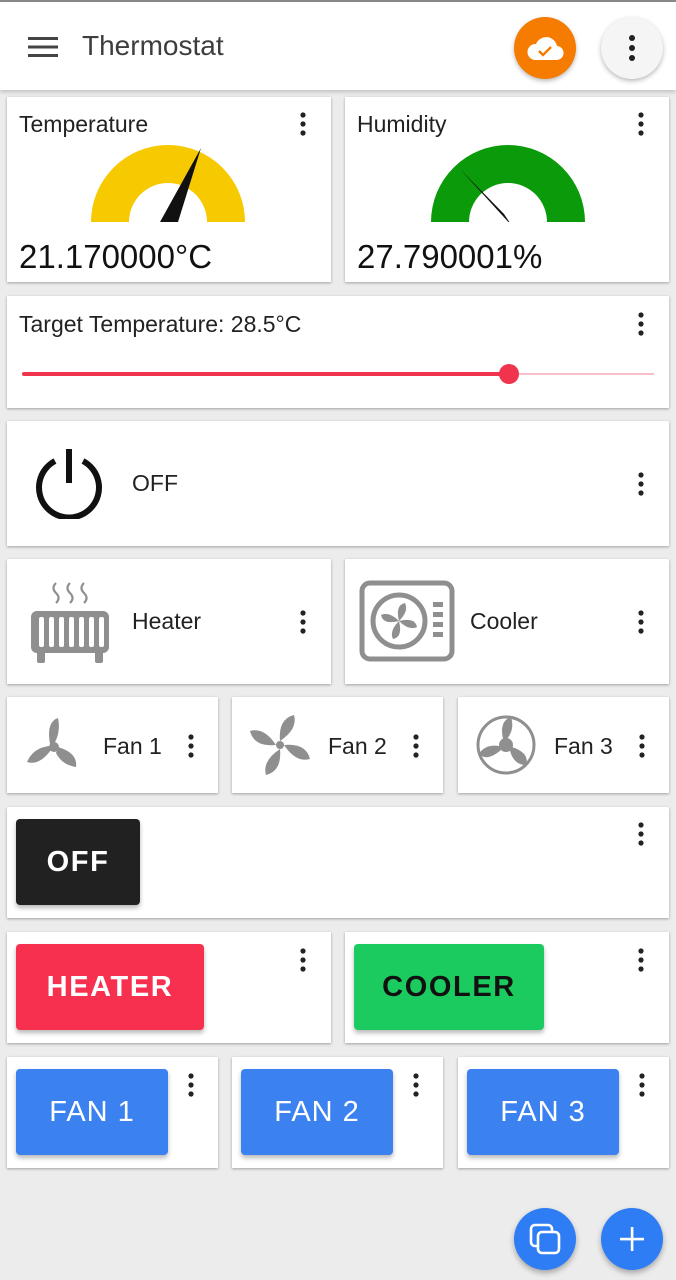 This screenshot has height=1280, width=676. I want to click on fan-2-label: Fan 2, so click(357, 746).